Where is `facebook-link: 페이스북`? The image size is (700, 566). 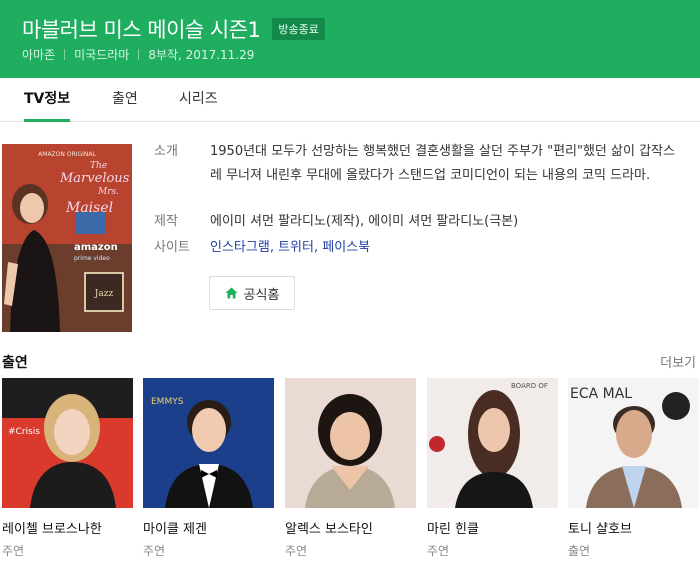
facebook-link: 페이스북 is located at coordinates (346, 247).